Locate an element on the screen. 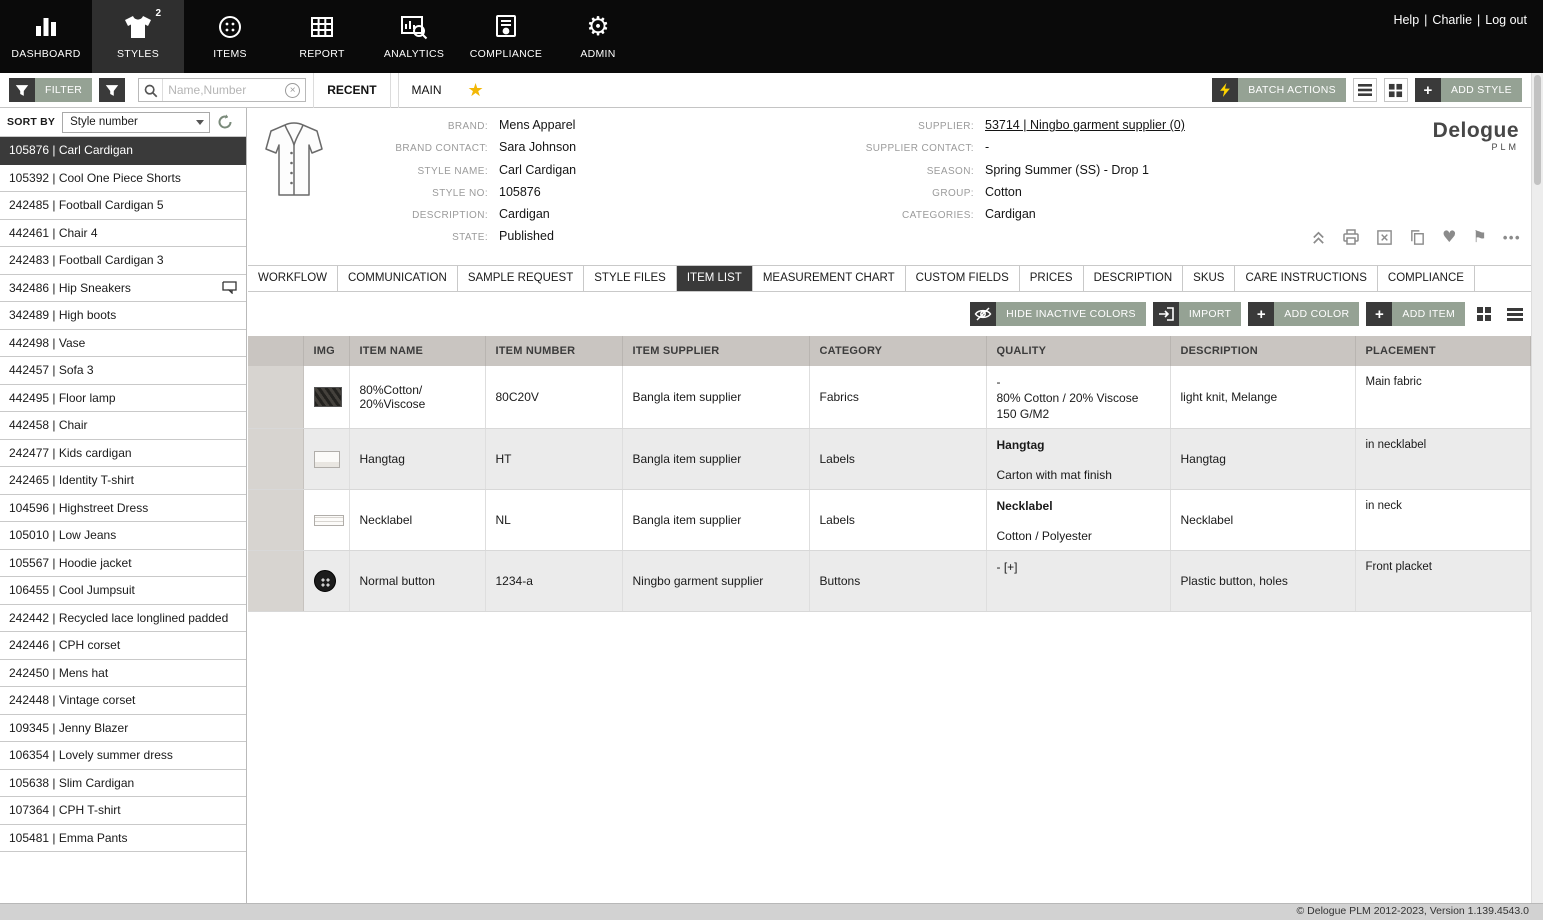 Image resolution: width=1543 pixels, height=920 pixels. chevron-down-icon is located at coordinates (200, 122).